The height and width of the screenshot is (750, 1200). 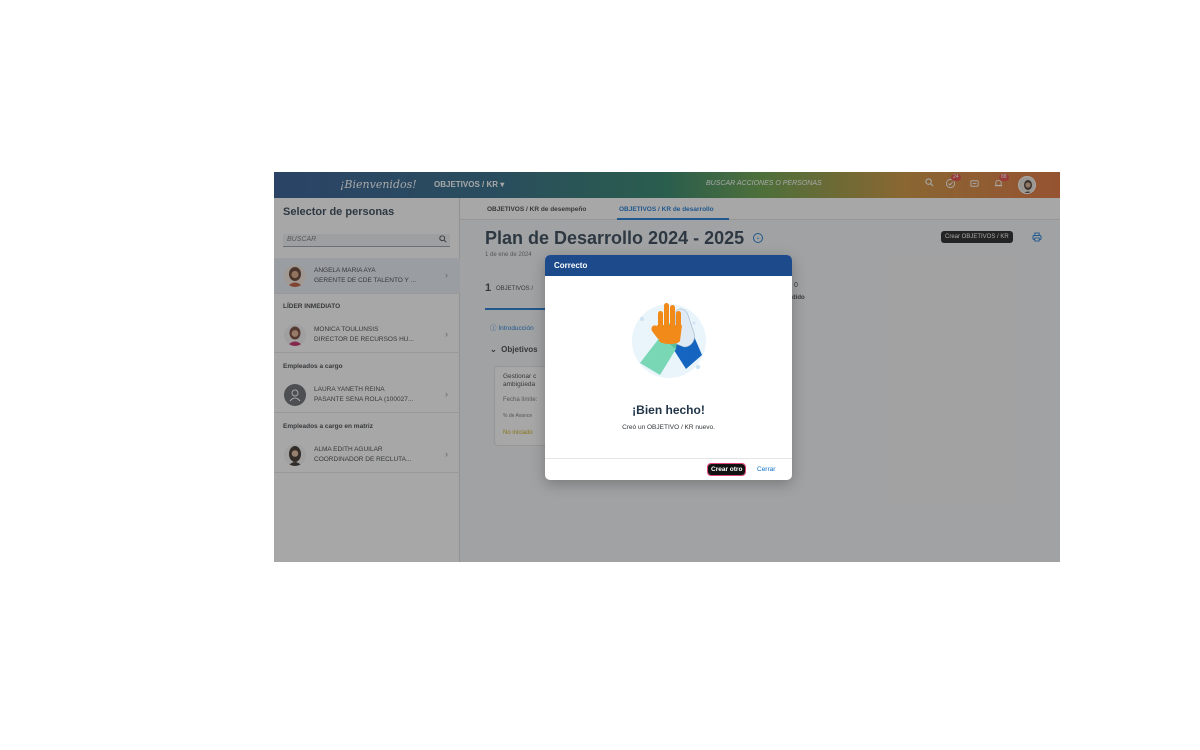 What do you see at coordinates (668, 265) in the screenshot?
I see `dialog-header: Correcto` at bounding box center [668, 265].